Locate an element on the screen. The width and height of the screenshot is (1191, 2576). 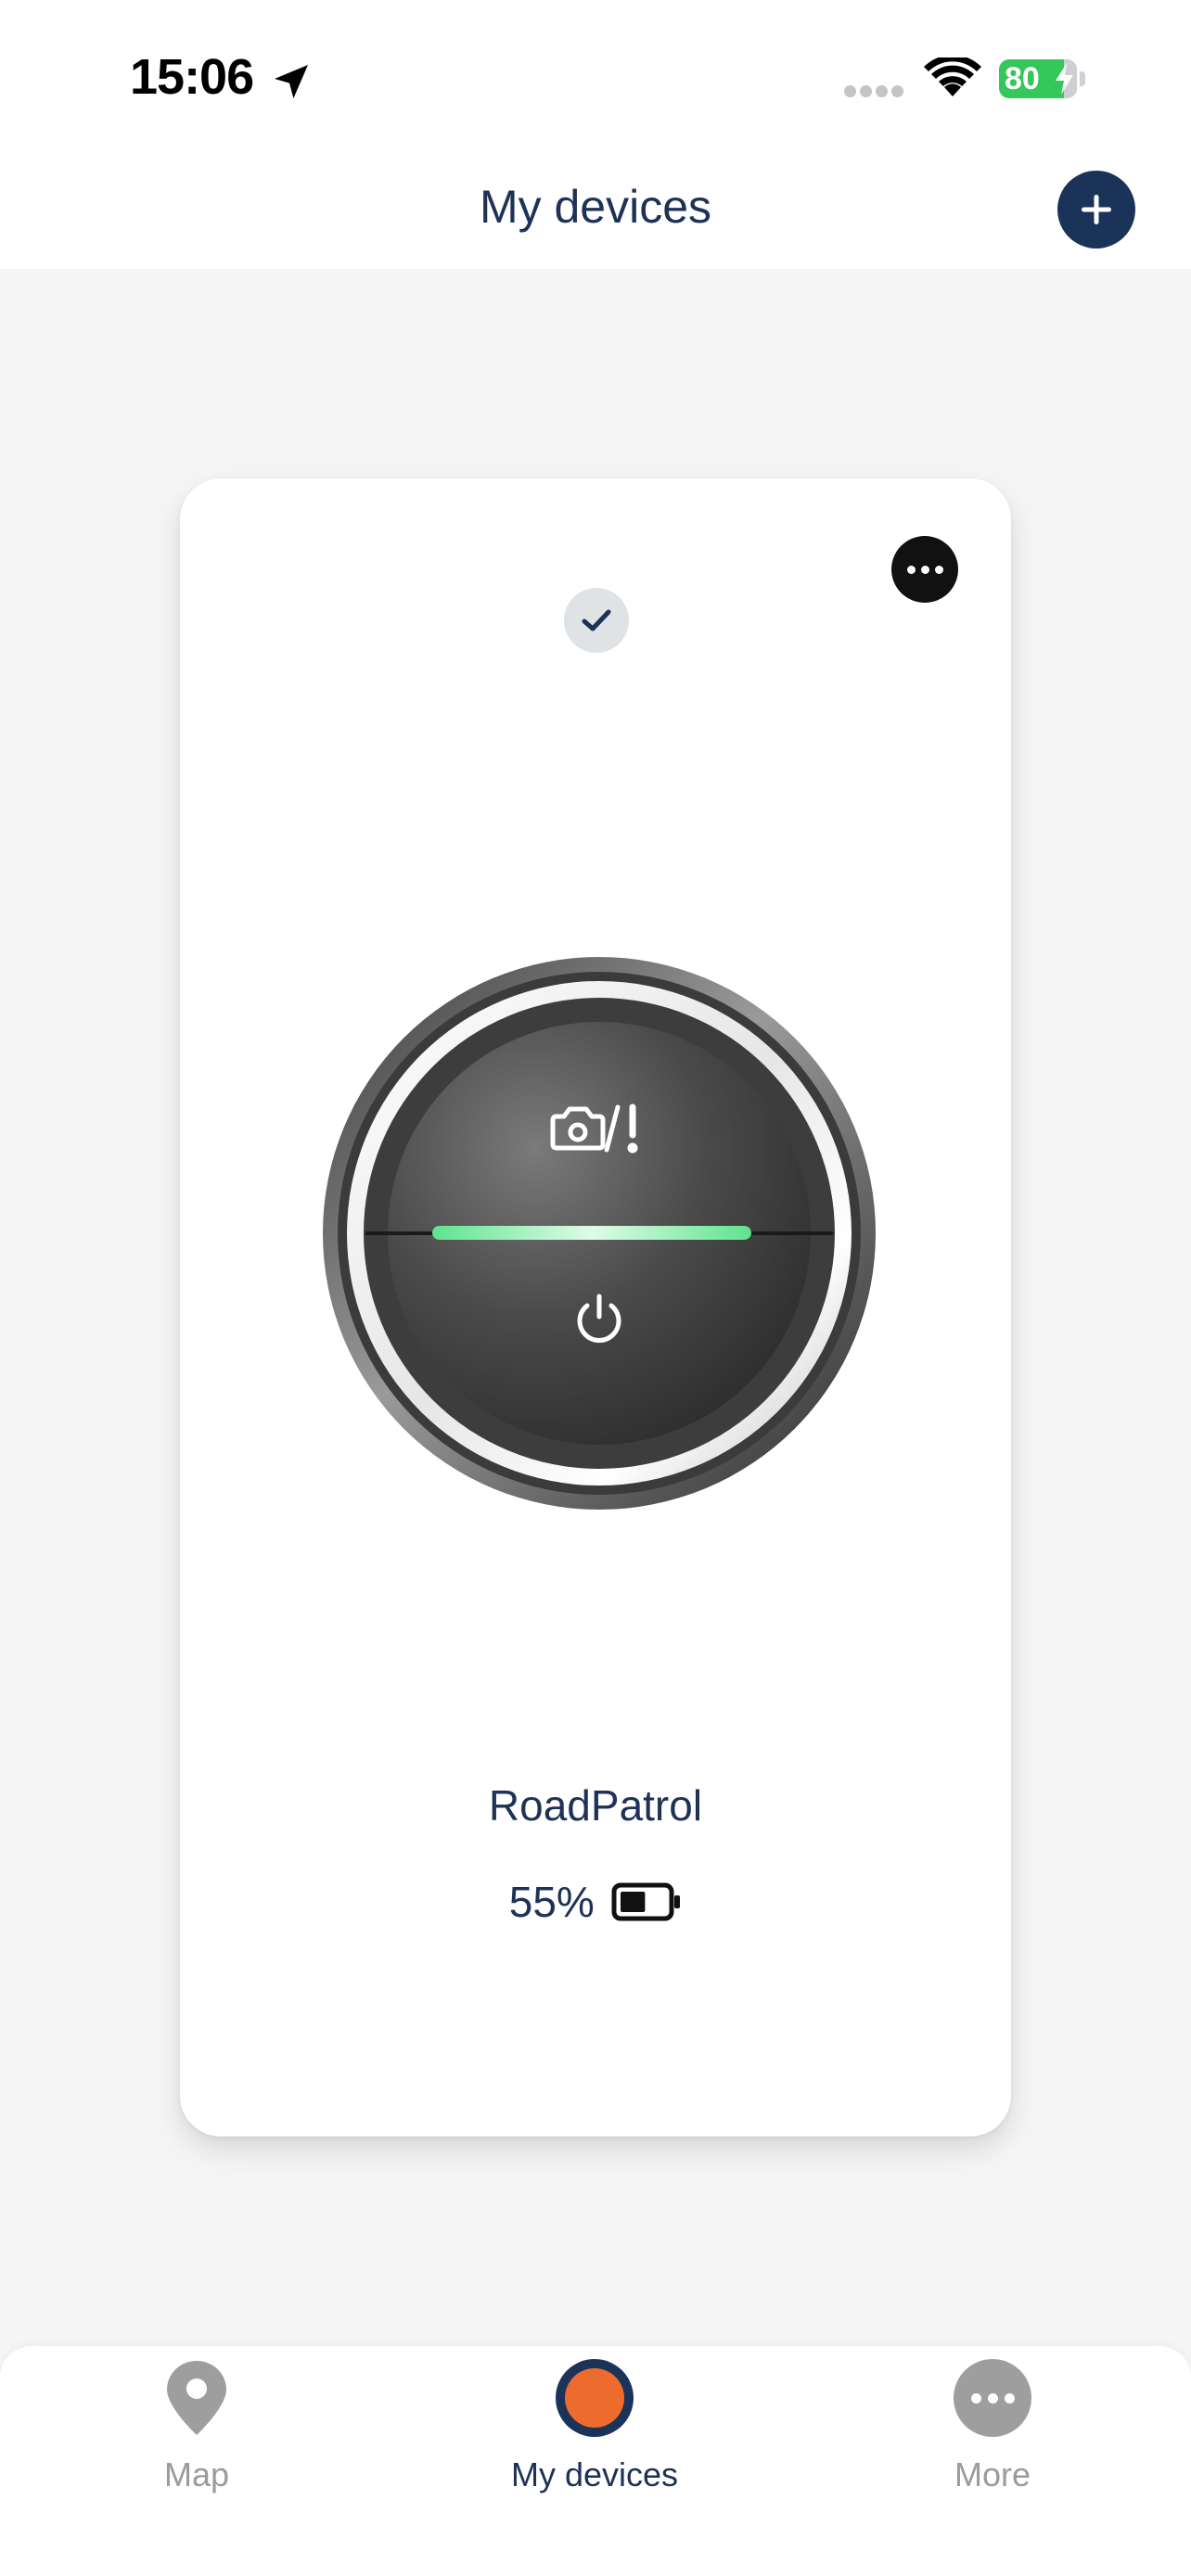
nav-label-my-devices: My devices is located at coordinates (594, 2474).